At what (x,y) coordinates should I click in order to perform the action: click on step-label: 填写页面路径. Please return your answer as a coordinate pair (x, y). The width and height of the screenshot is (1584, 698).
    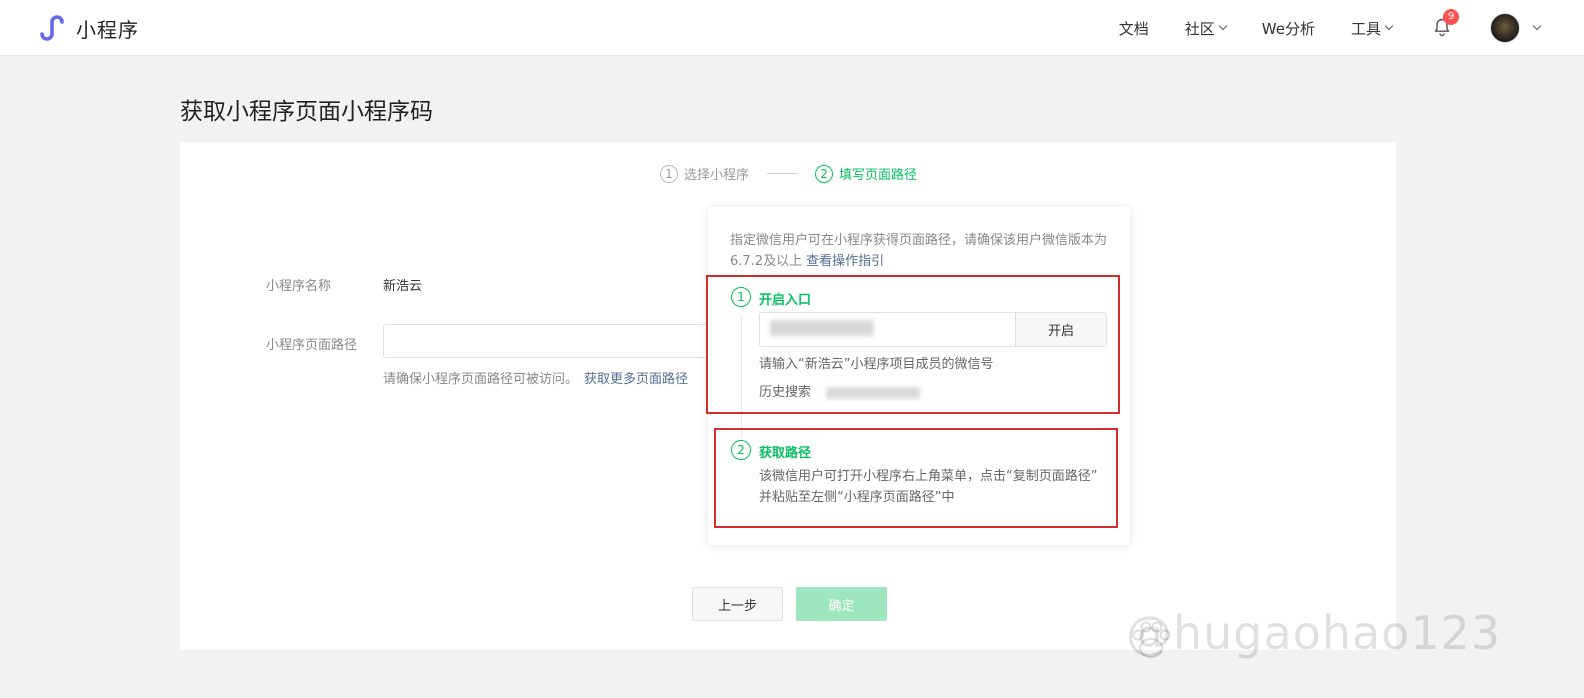
    Looking at the image, I should click on (878, 175).